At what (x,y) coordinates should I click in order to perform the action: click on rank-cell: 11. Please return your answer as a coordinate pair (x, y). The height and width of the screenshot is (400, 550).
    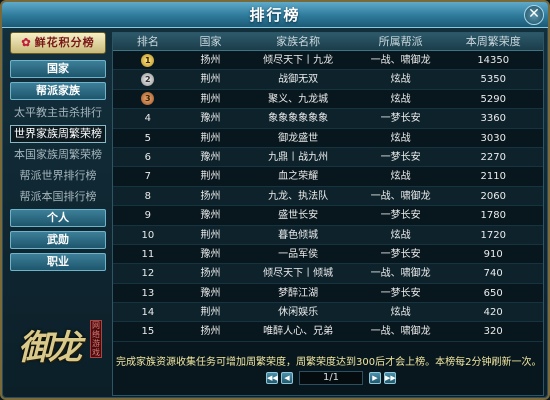
    Looking at the image, I should click on (148, 254).